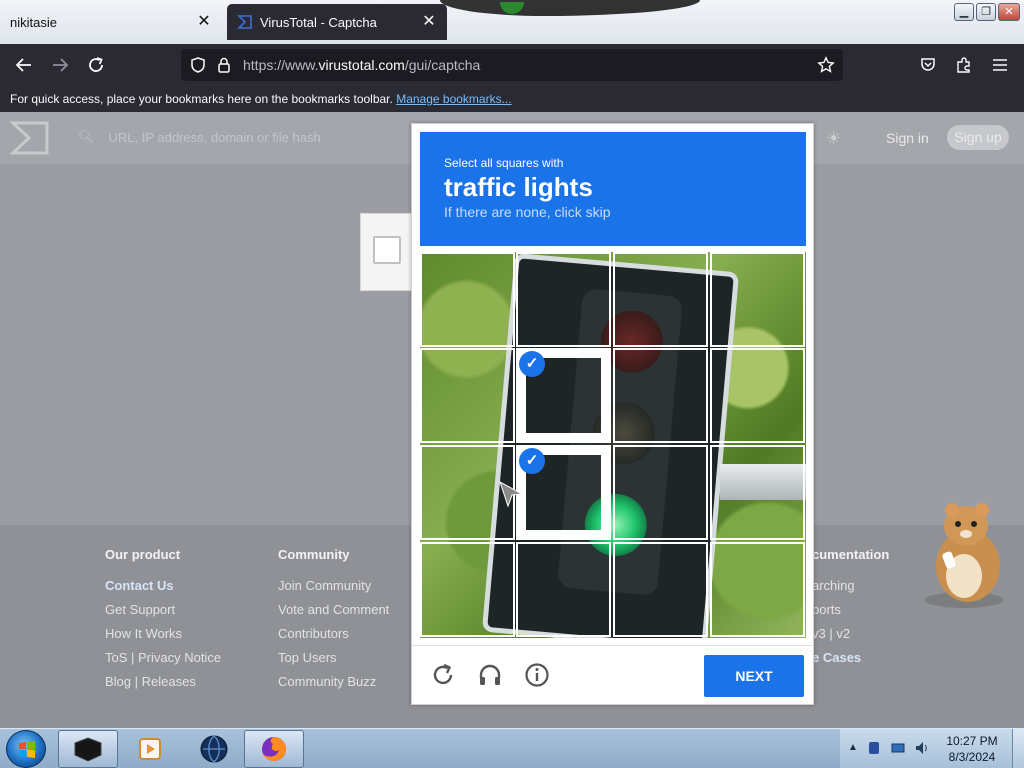  I want to click on address-bar: https://www.virustotal.com/gui/captcha, so click(512, 65).